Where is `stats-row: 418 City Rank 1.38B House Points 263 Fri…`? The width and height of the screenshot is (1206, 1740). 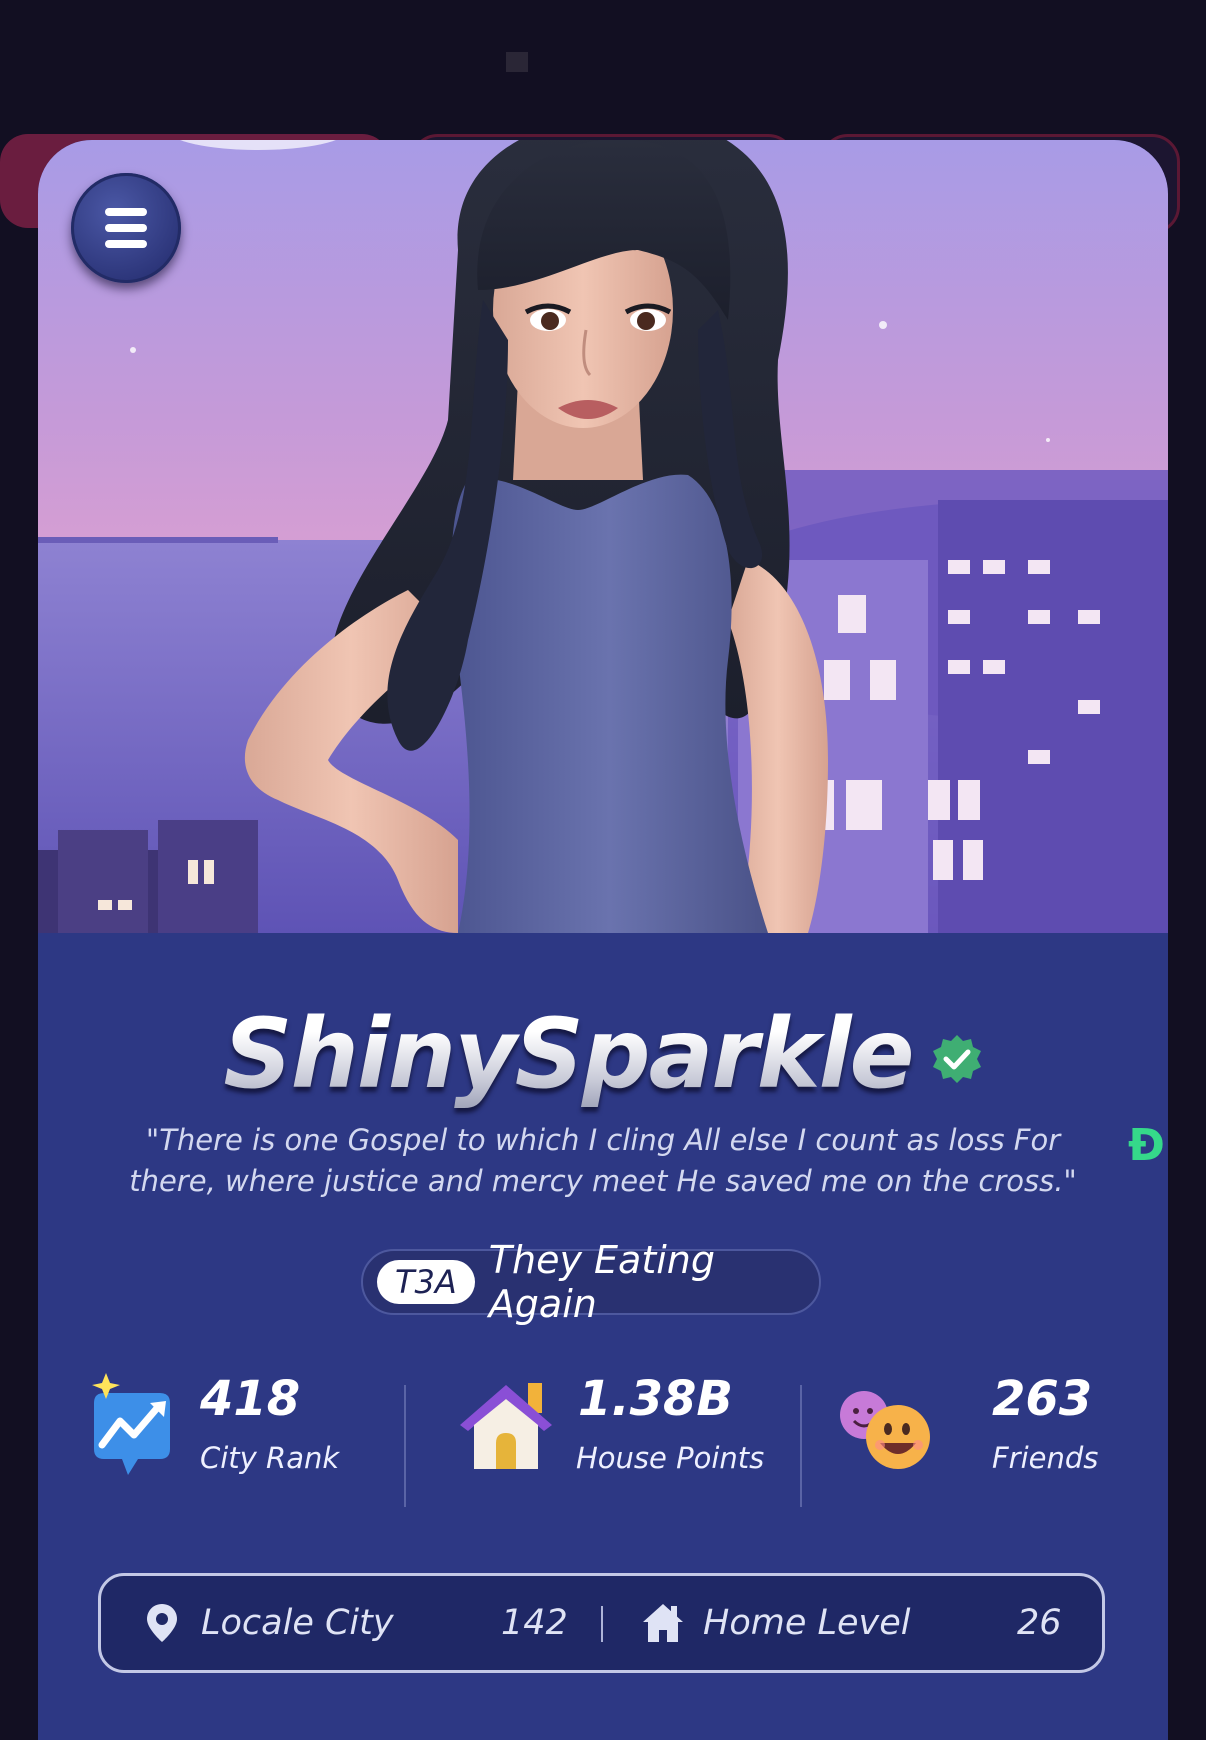
stats-row: 418 City Rank 1.38B House Points 263 Fri… is located at coordinates (603, 1439).